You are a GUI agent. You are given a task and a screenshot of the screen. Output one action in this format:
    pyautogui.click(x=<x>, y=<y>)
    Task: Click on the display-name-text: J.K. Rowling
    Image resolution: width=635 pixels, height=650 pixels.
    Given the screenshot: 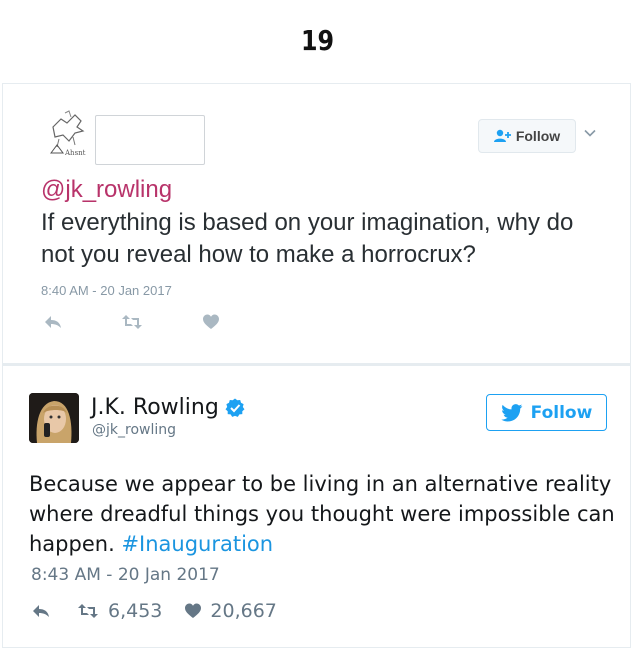 What is the action you would take?
    pyautogui.click(x=155, y=407)
    